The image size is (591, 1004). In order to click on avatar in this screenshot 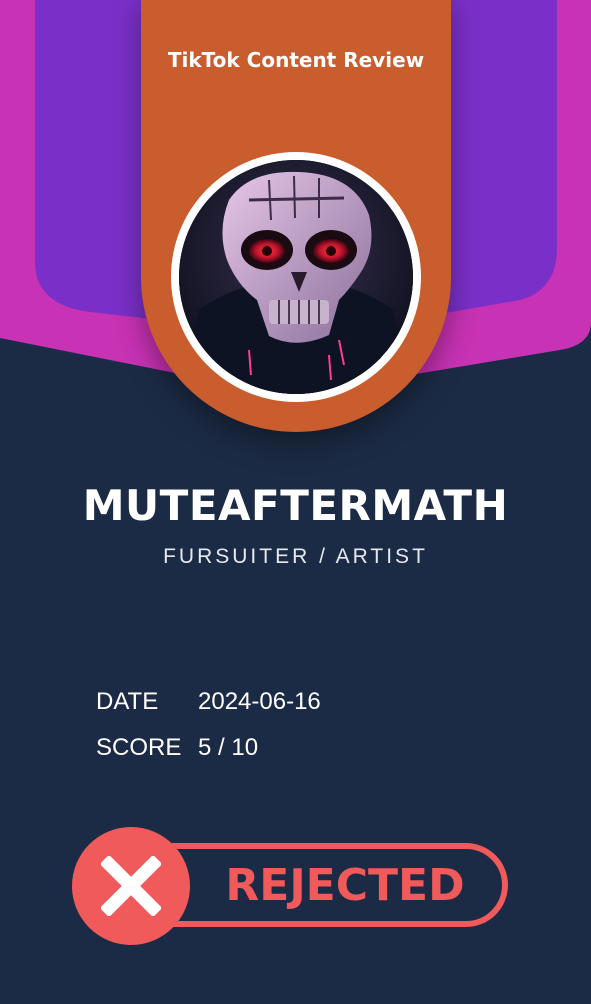, I will do `click(296, 277)`.